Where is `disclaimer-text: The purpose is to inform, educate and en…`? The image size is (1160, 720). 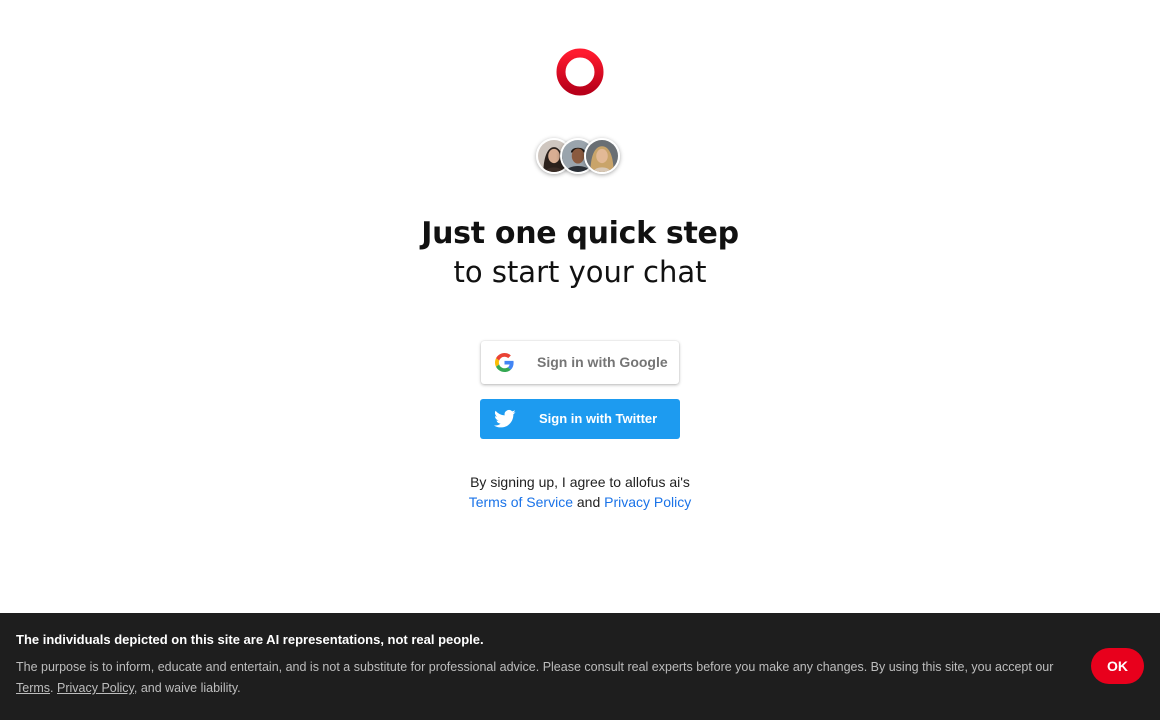
disclaimer-text: The purpose is to inform, educate and en… is located at coordinates (536, 678).